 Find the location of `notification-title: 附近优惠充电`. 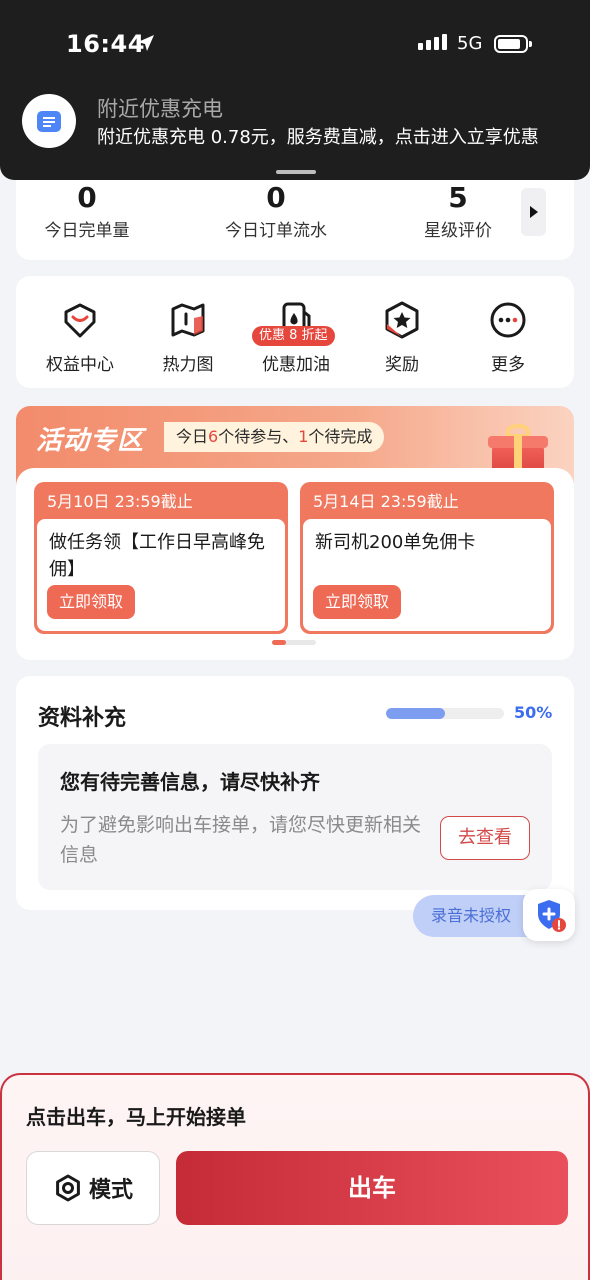

notification-title: 附近优惠充电 is located at coordinates (160, 109).